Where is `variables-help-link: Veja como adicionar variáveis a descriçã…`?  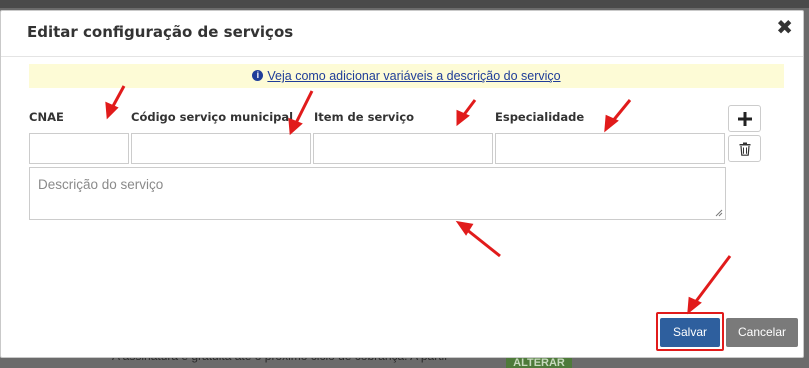
variables-help-link: Veja como adicionar variáveis a descriçã… is located at coordinates (413, 76).